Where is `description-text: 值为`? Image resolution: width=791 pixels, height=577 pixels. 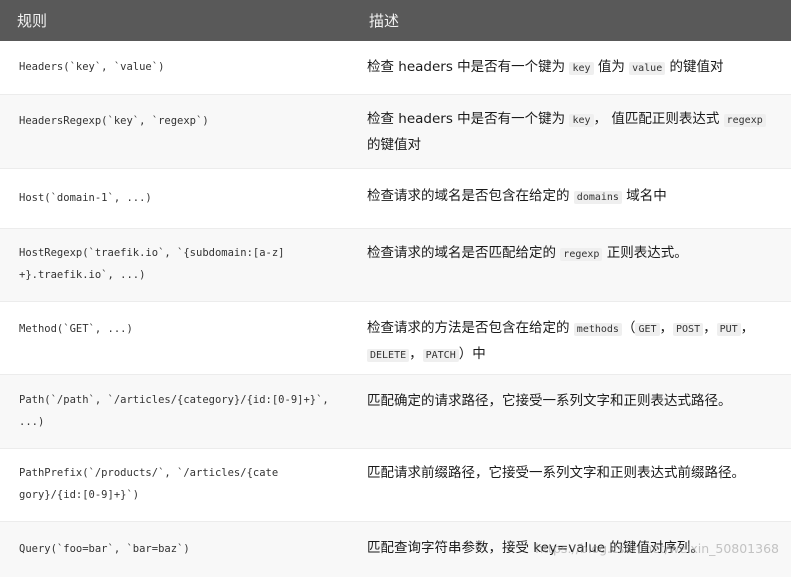 description-text: 值为 is located at coordinates (611, 67).